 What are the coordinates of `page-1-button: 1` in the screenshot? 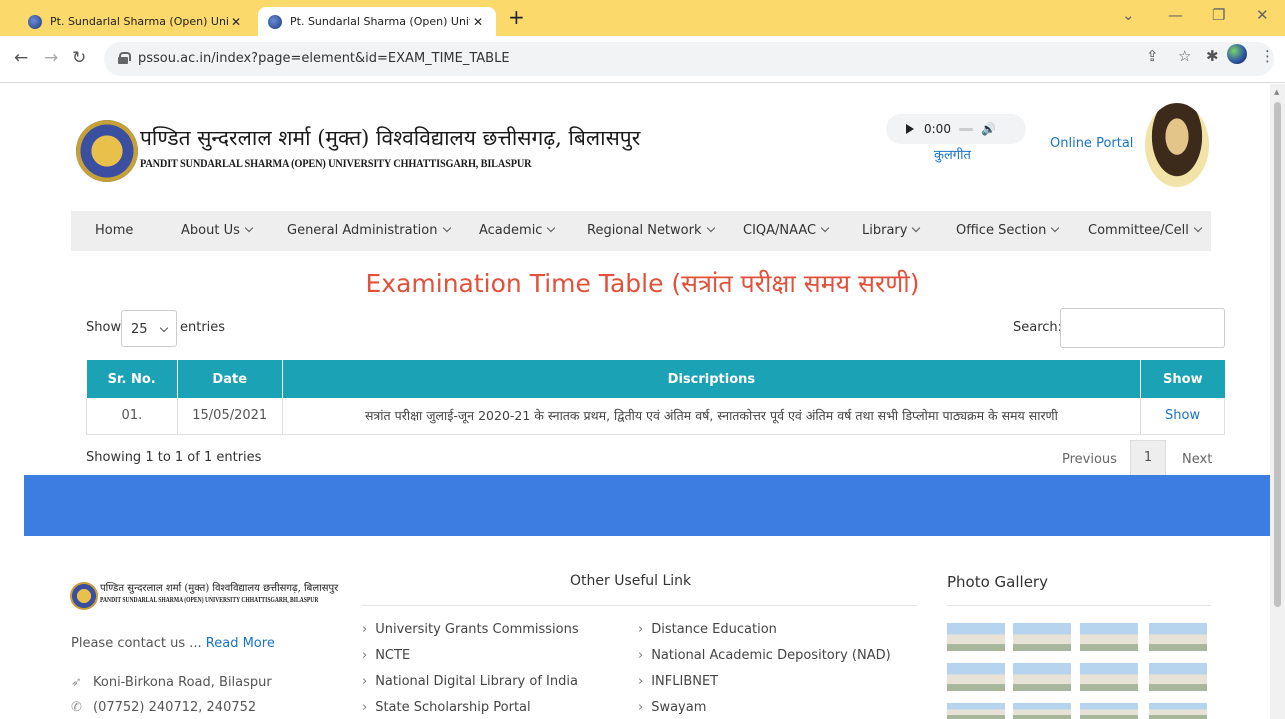 It's located at (1148, 458).